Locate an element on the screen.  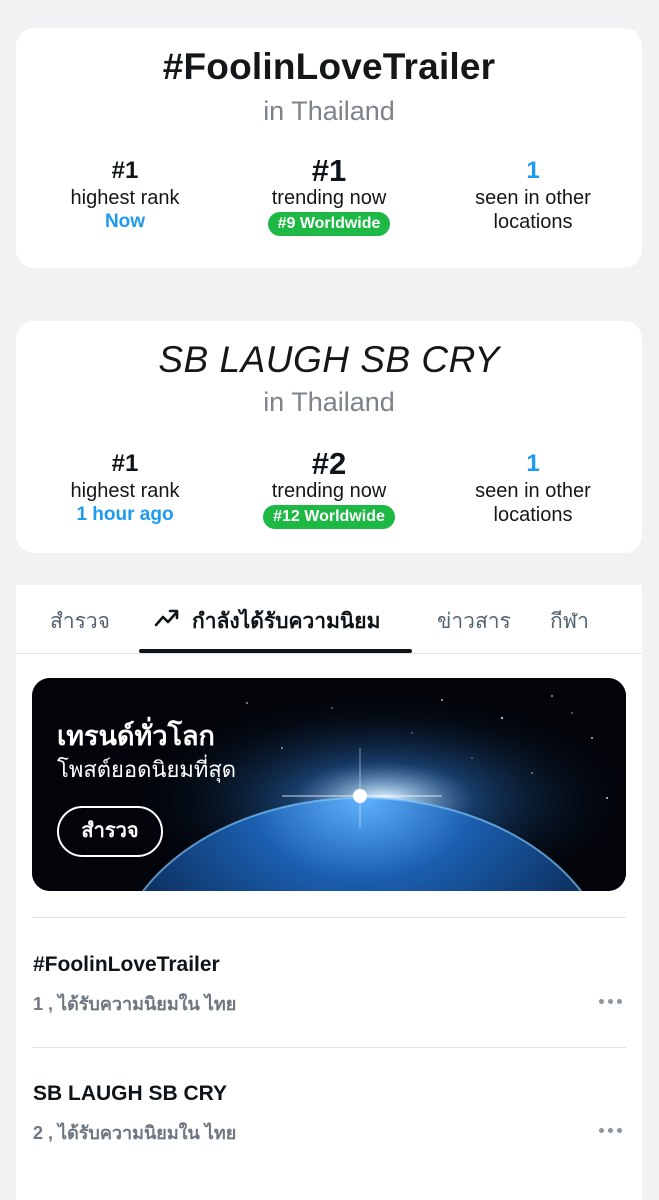
worldwide-badge: #12 Worldwide is located at coordinates (329, 517).